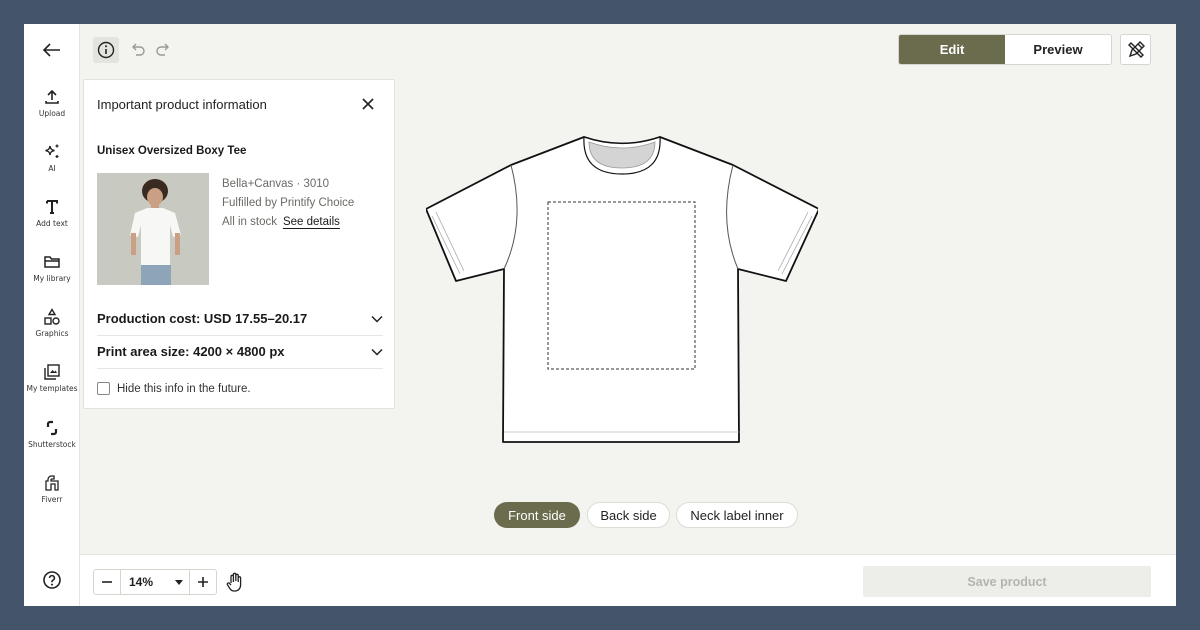 The image size is (1200, 630). I want to click on sidebar-item-add-text: Add text, so click(52, 220).